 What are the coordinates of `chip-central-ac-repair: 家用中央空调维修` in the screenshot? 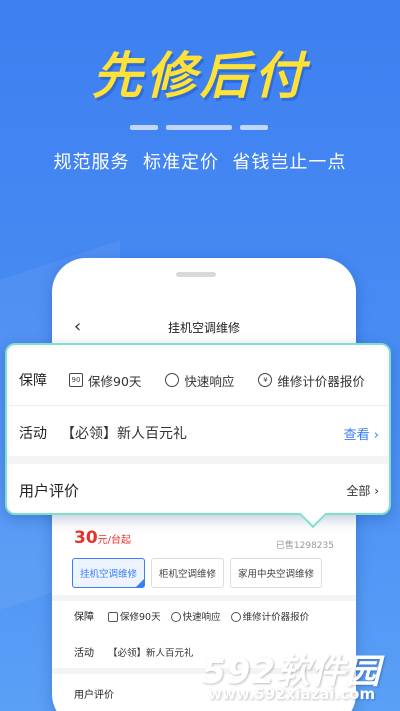 It's located at (276, 573).